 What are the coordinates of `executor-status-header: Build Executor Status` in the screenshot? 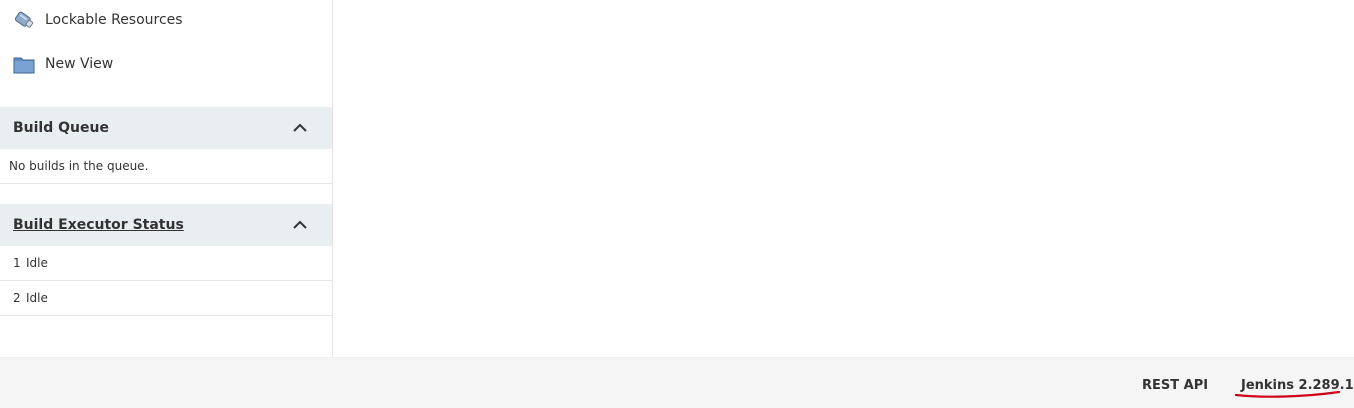 It's located at (166, 225).